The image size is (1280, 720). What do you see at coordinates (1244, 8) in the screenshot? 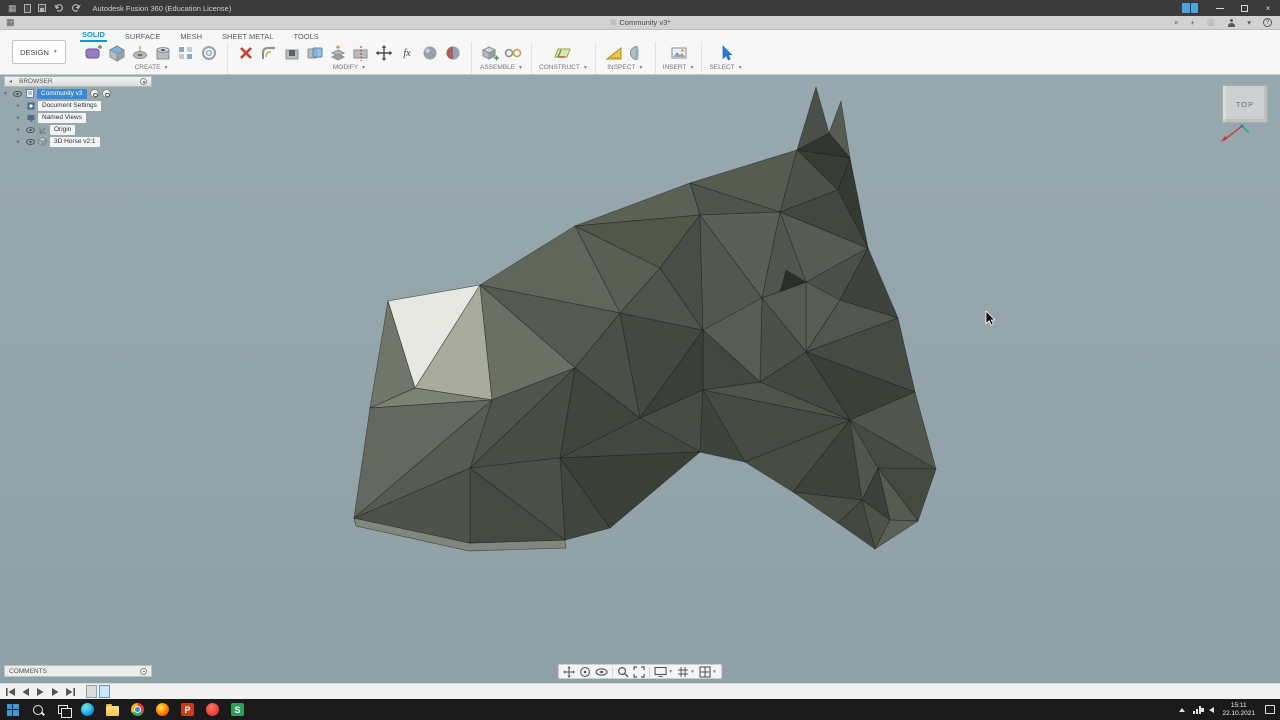
I see `maximize-button` at bounding box center [1244, 8].